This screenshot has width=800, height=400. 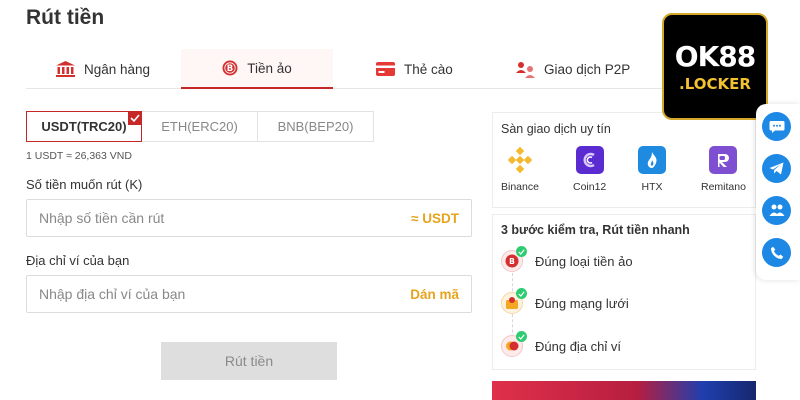 What do you see at coordinates (249, 361) in the screenshot?
I see `withdraw-submit-button: Rút tiền` at bounding box center [249, 361].